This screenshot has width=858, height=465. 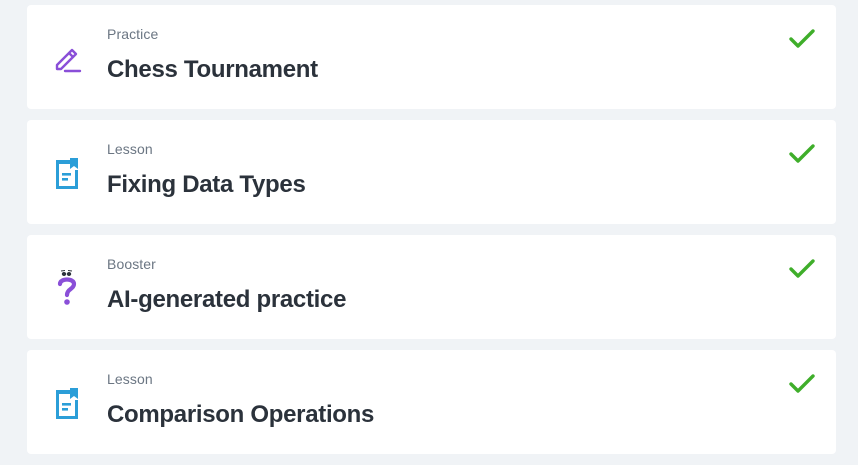 What do you see at coordinates (241, 414) in the screenshot?
I see `item-title: Comparison Operations` at bounding box center [241, 414].